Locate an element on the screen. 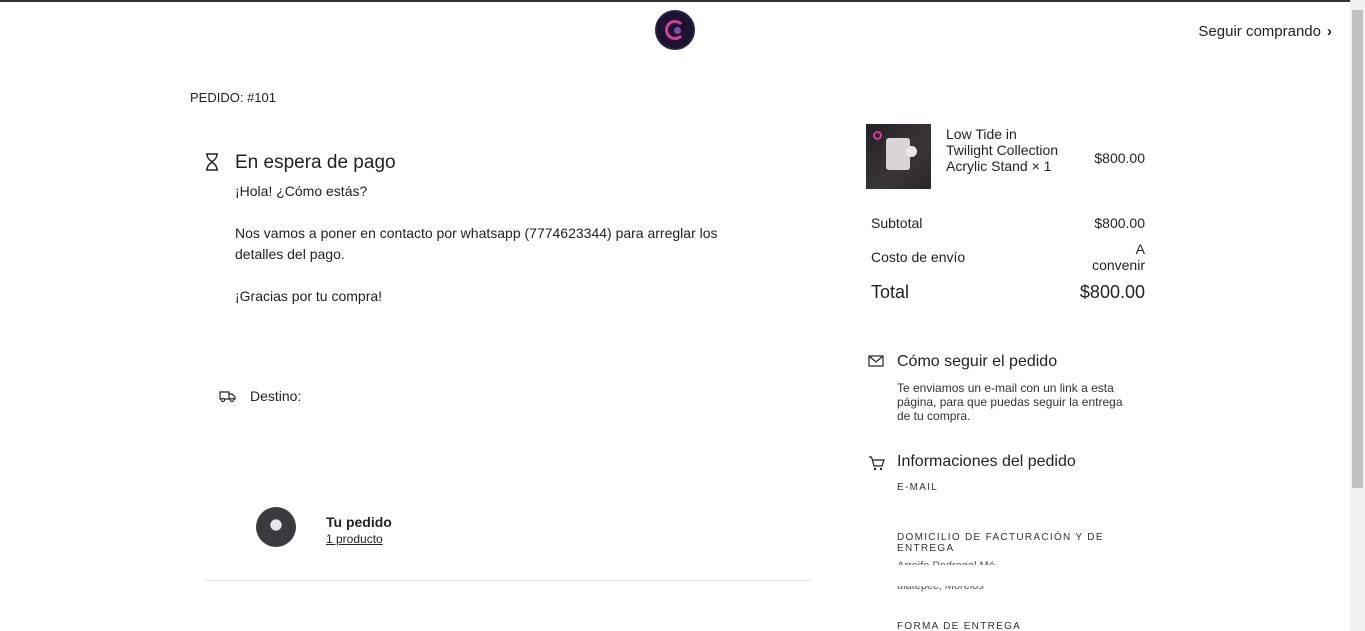 This screenshot has height=631, width=1365. address-line-2: ulatepec, Morelos is located at coordinates (940, 589).